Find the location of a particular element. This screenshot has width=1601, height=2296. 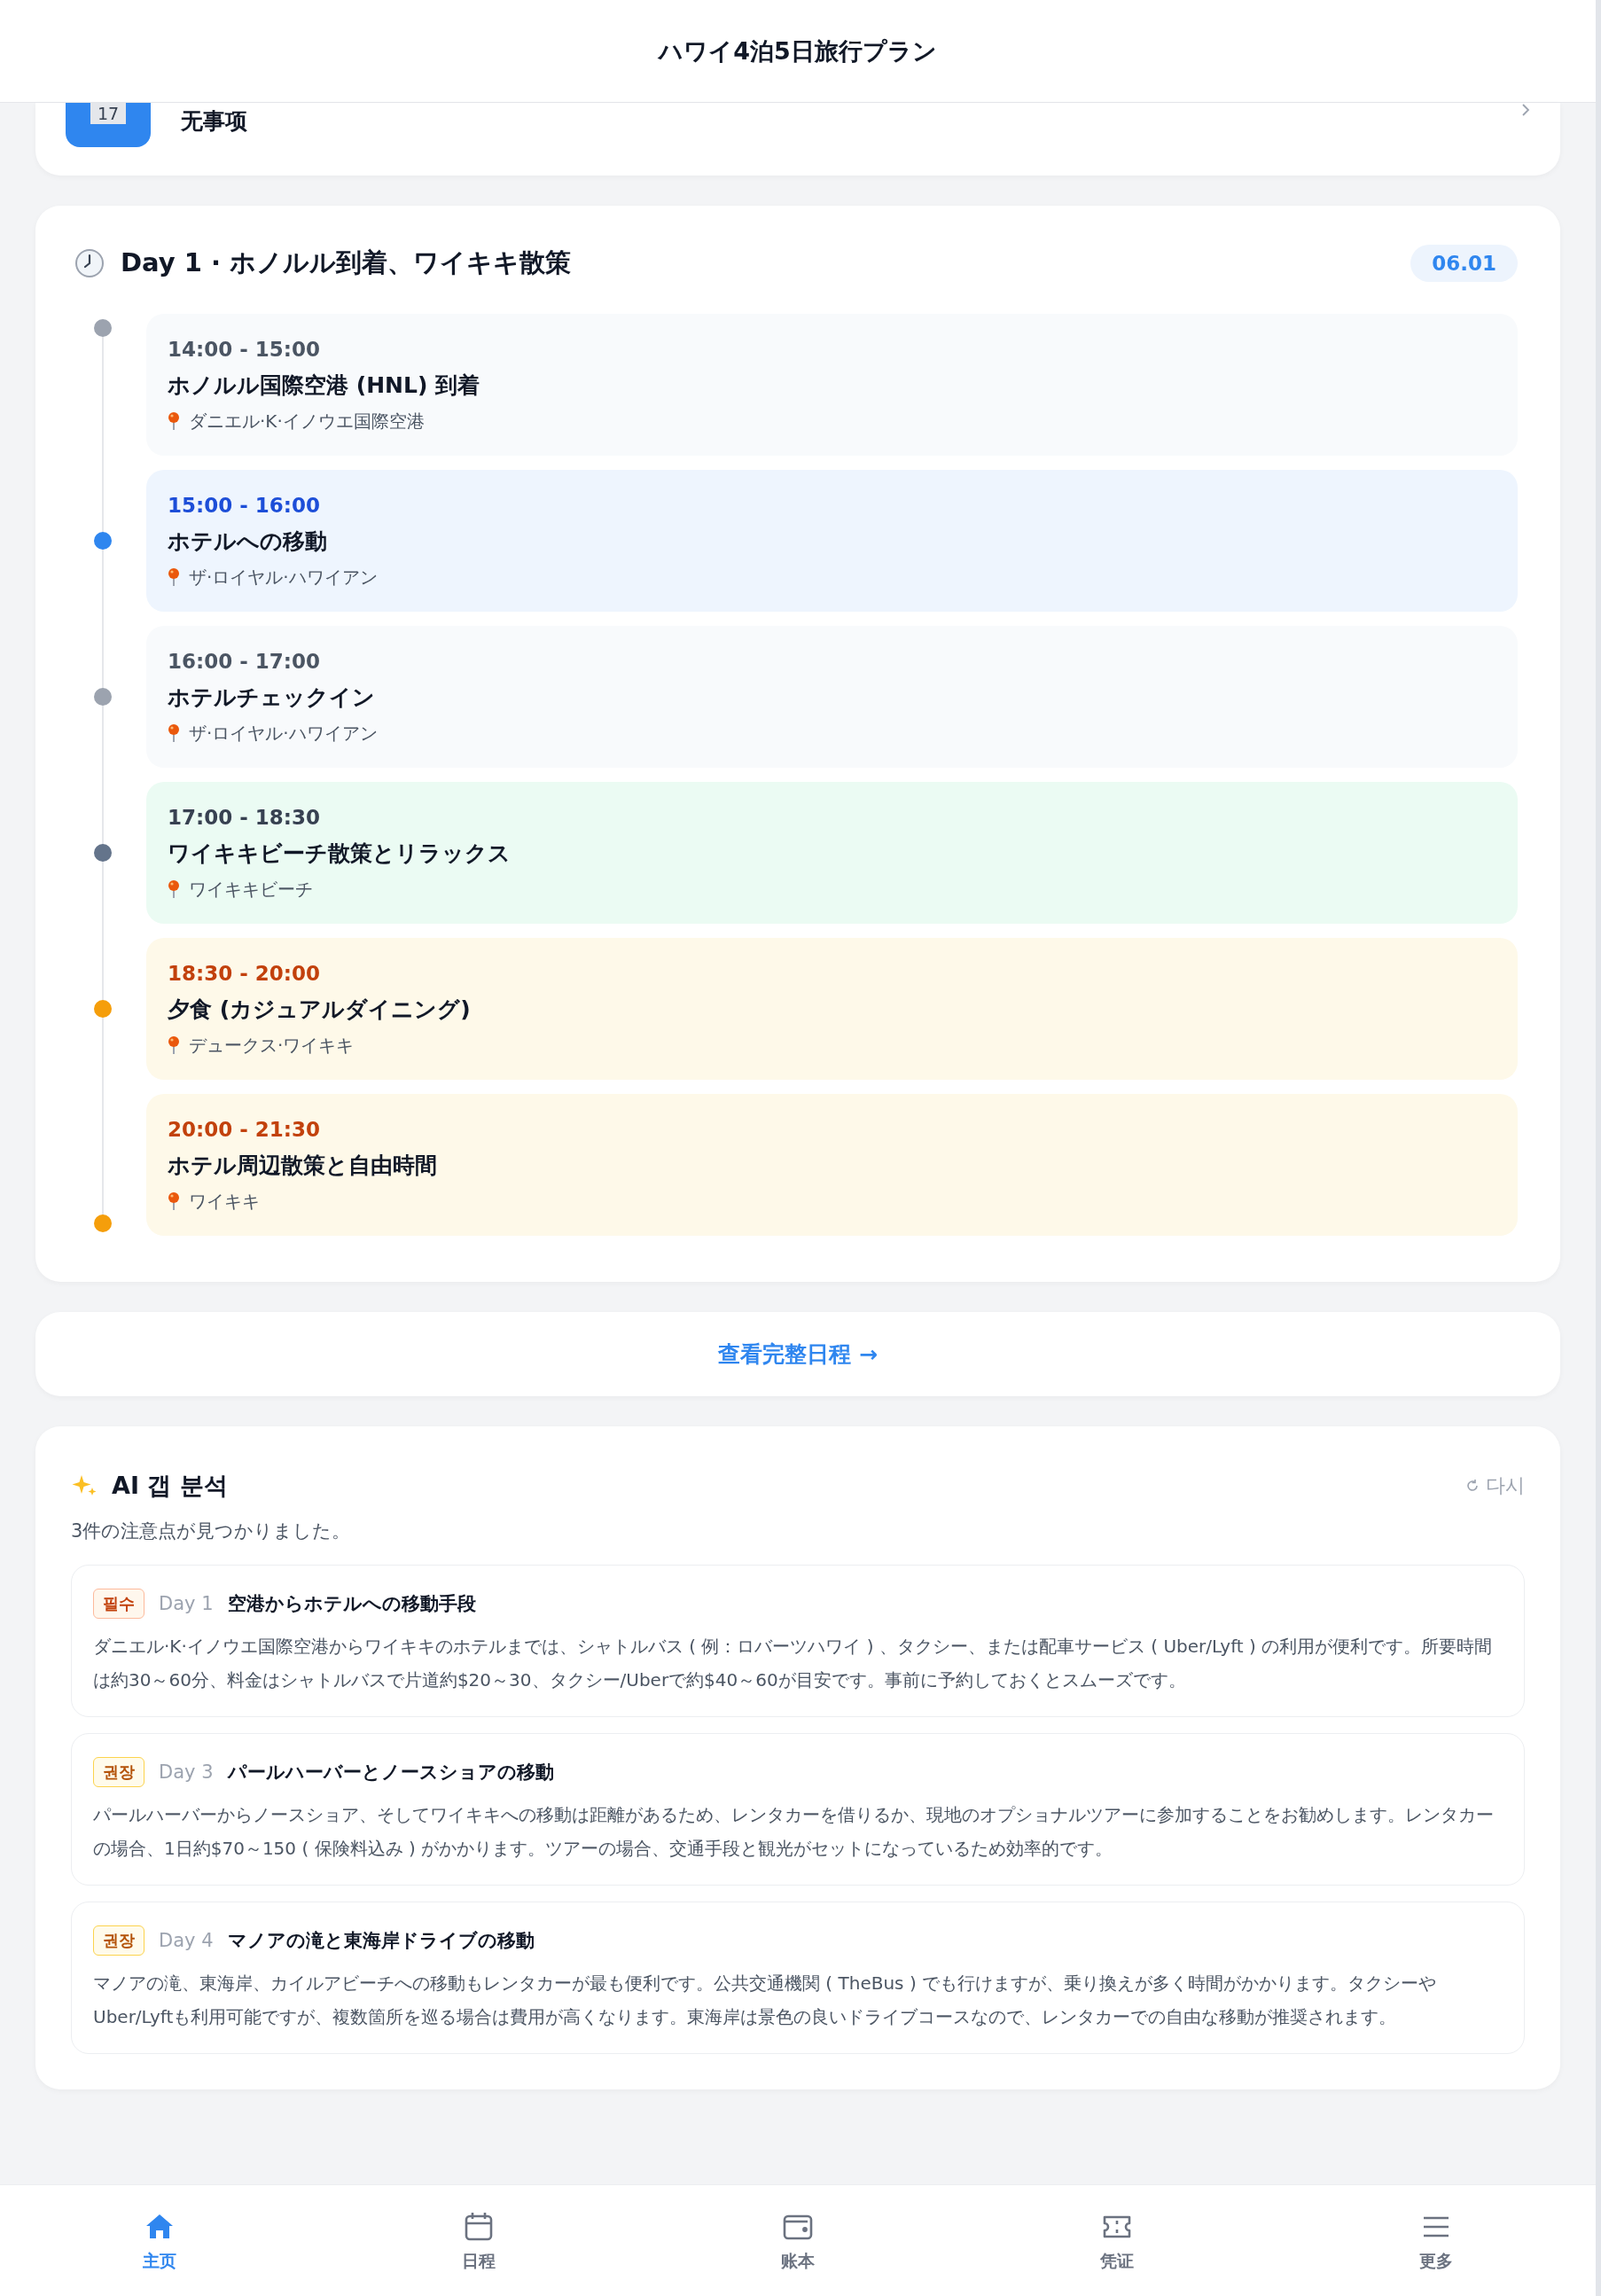

today-card: 17 无事项 is located at coordinates (797, 139).